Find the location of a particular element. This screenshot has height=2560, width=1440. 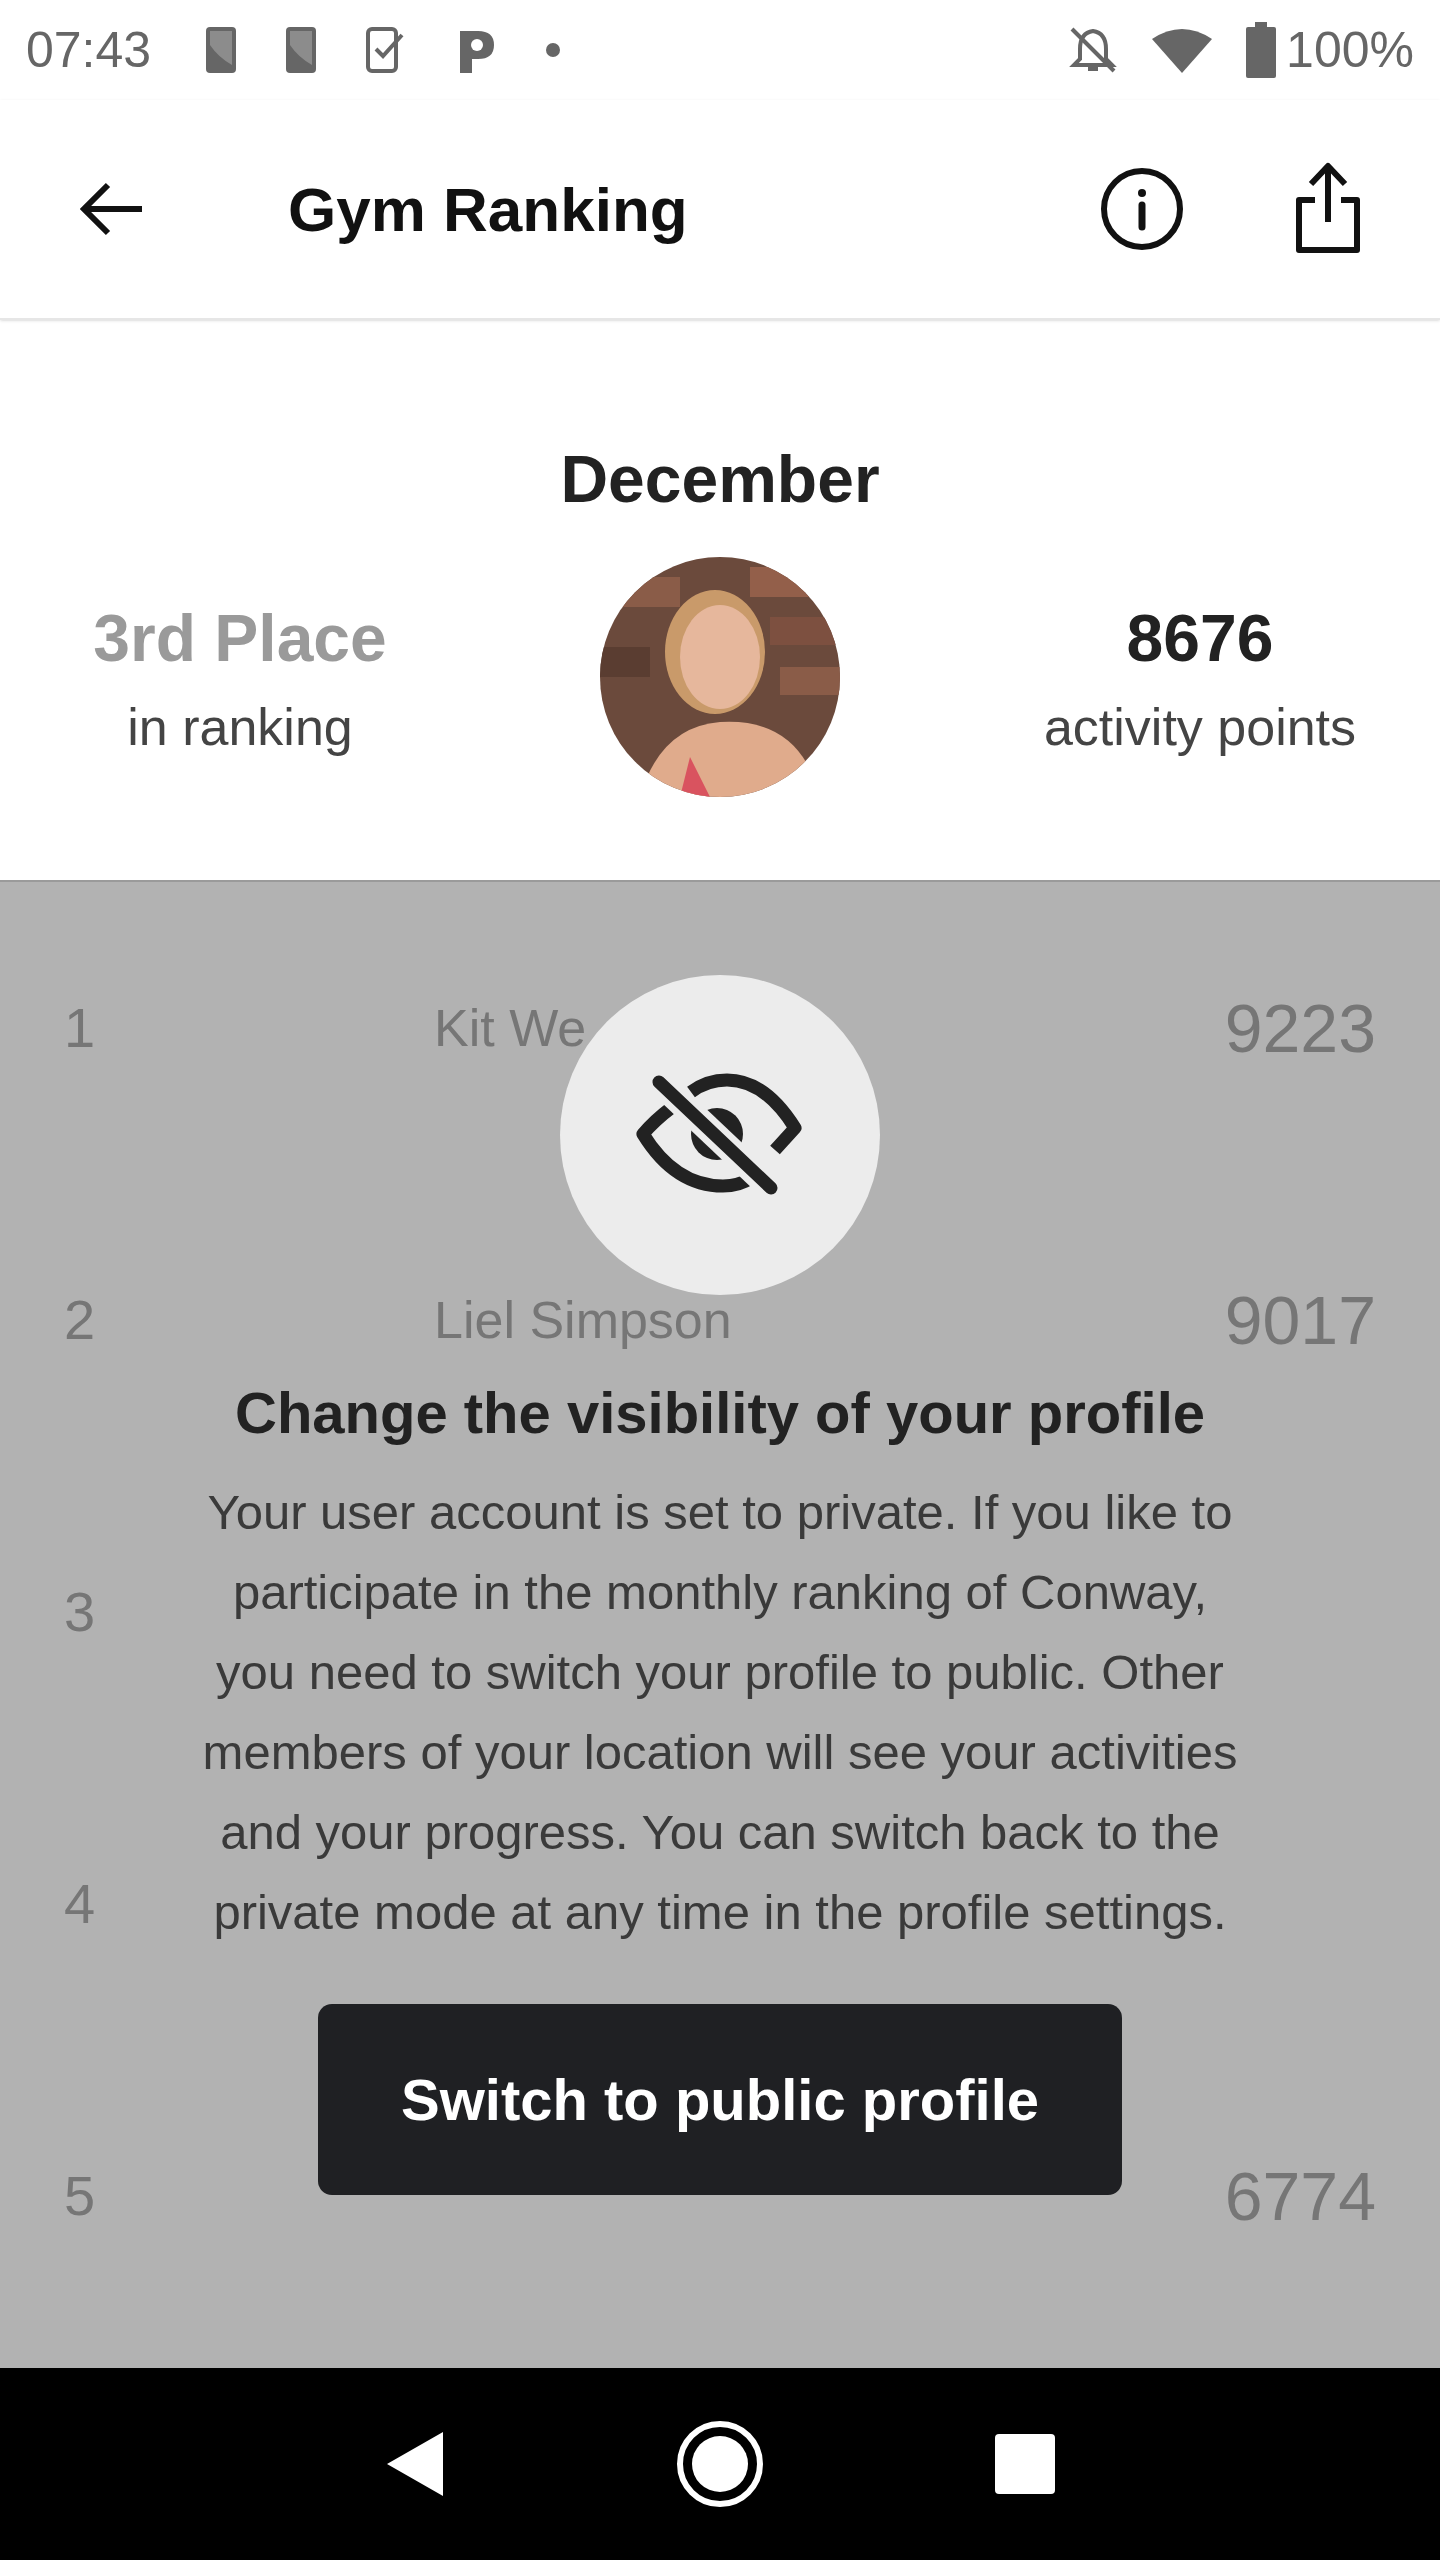

dot-icon is located at coordinates (553, 50).